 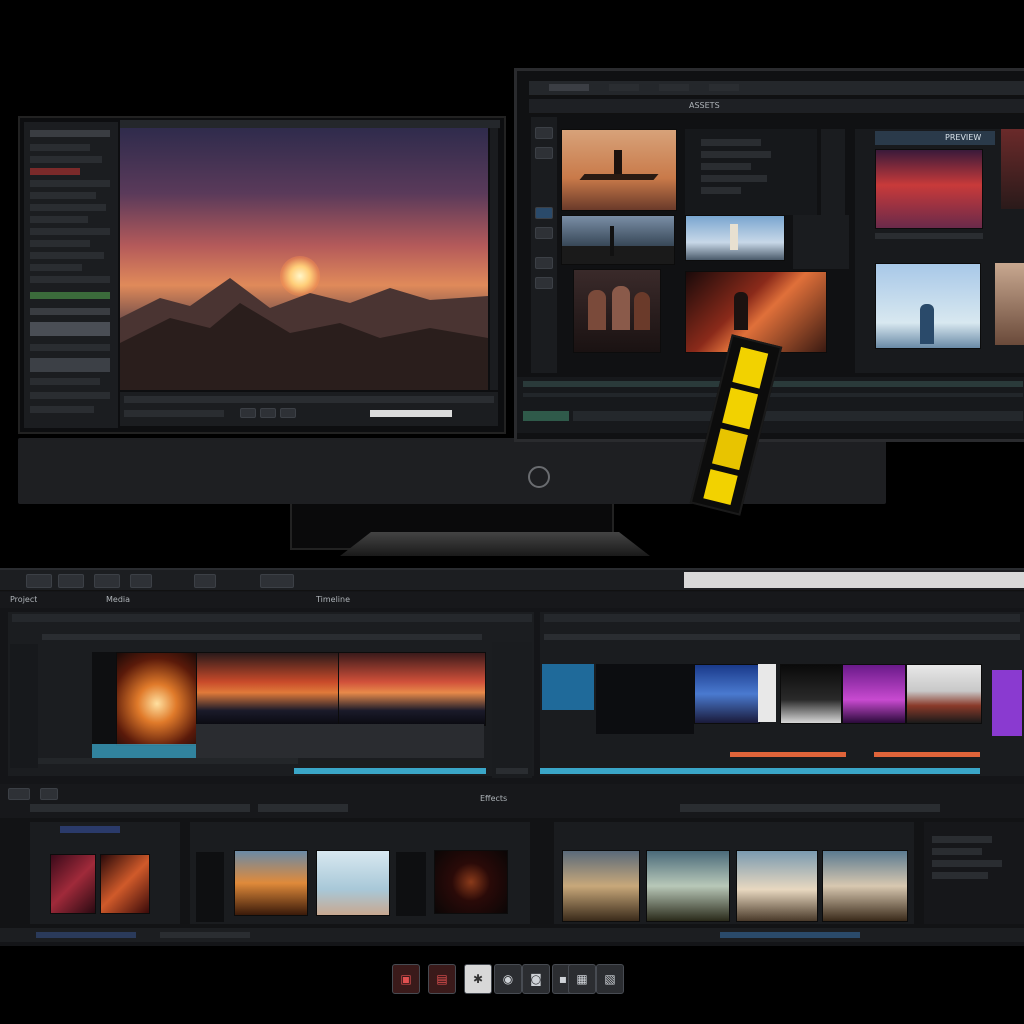 I want to click on menu-edit, so click(x=71, y=581).